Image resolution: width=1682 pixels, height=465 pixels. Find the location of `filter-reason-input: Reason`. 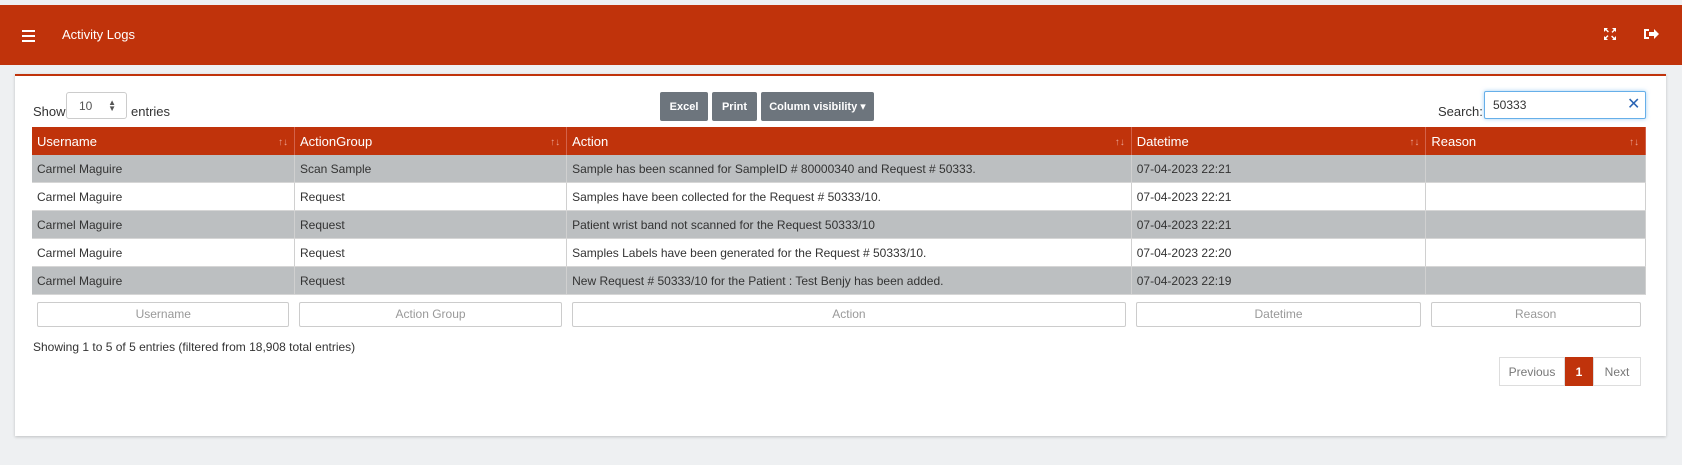

filter-reason-input: Reason is located at coordinates (1535, 314).